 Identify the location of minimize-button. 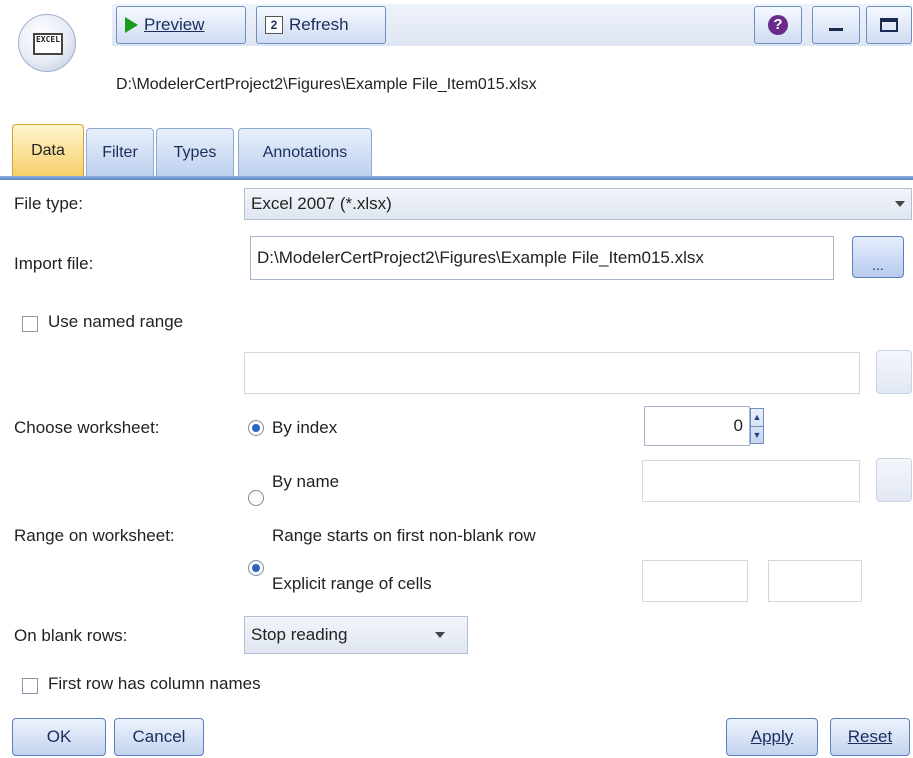
(836, 25).